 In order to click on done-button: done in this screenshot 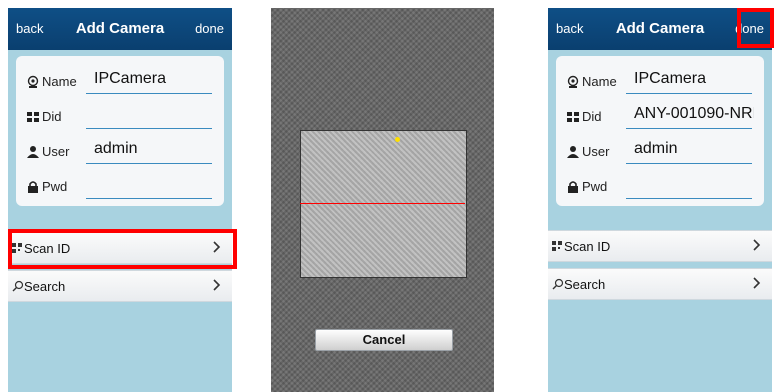, I will do `click(209, 28)`.